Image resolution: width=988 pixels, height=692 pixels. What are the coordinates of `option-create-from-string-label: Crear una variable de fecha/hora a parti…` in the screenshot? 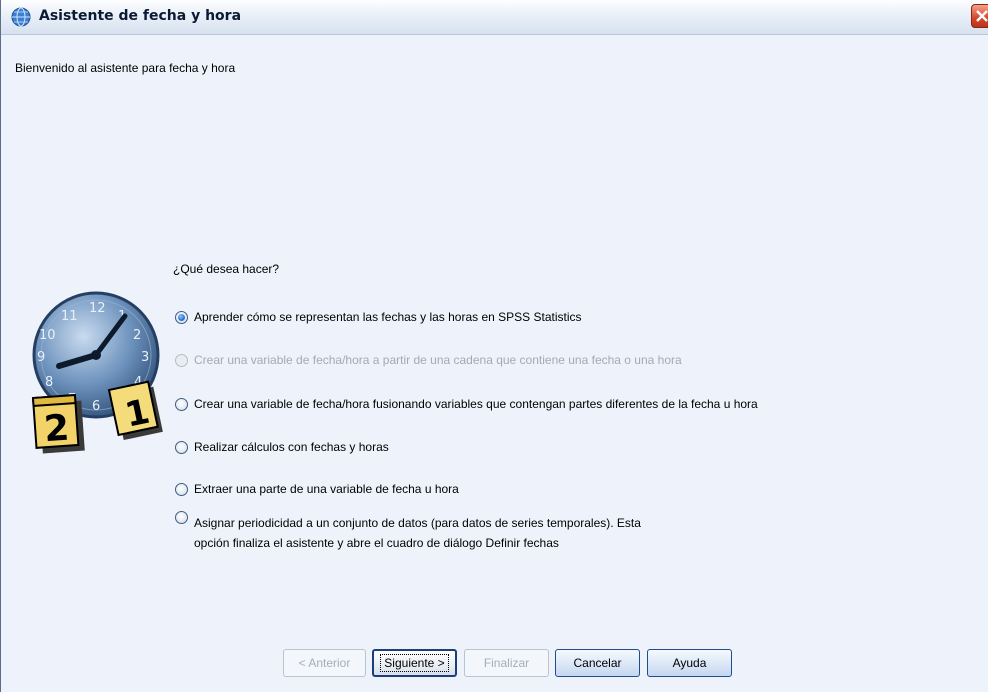 It's located at (438, 360).